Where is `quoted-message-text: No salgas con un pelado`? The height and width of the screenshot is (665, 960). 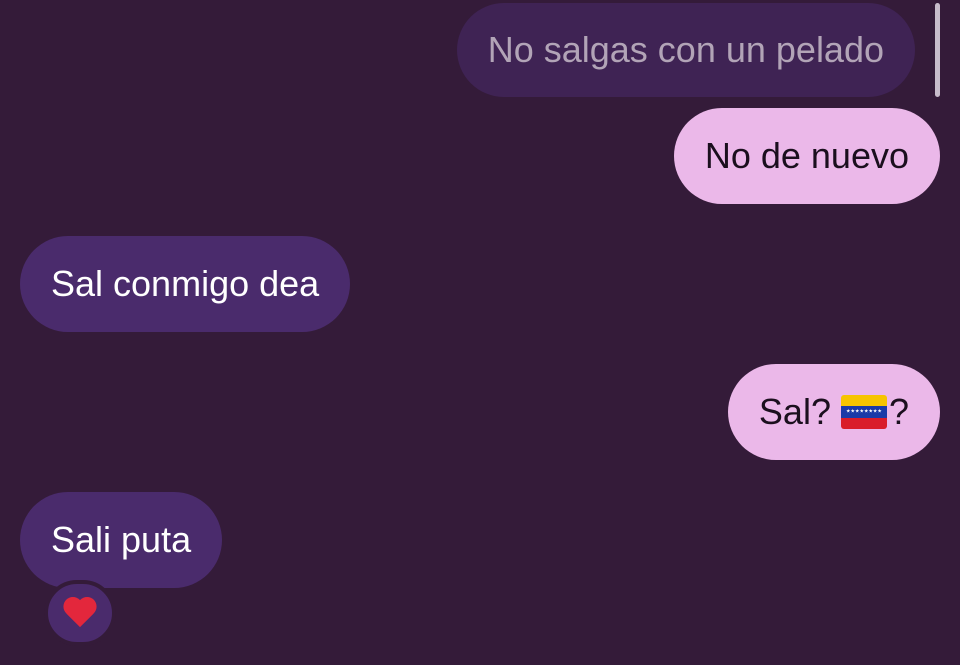 quoted-message-text: No salgas con un pelado is located at coordinates (685, 49).